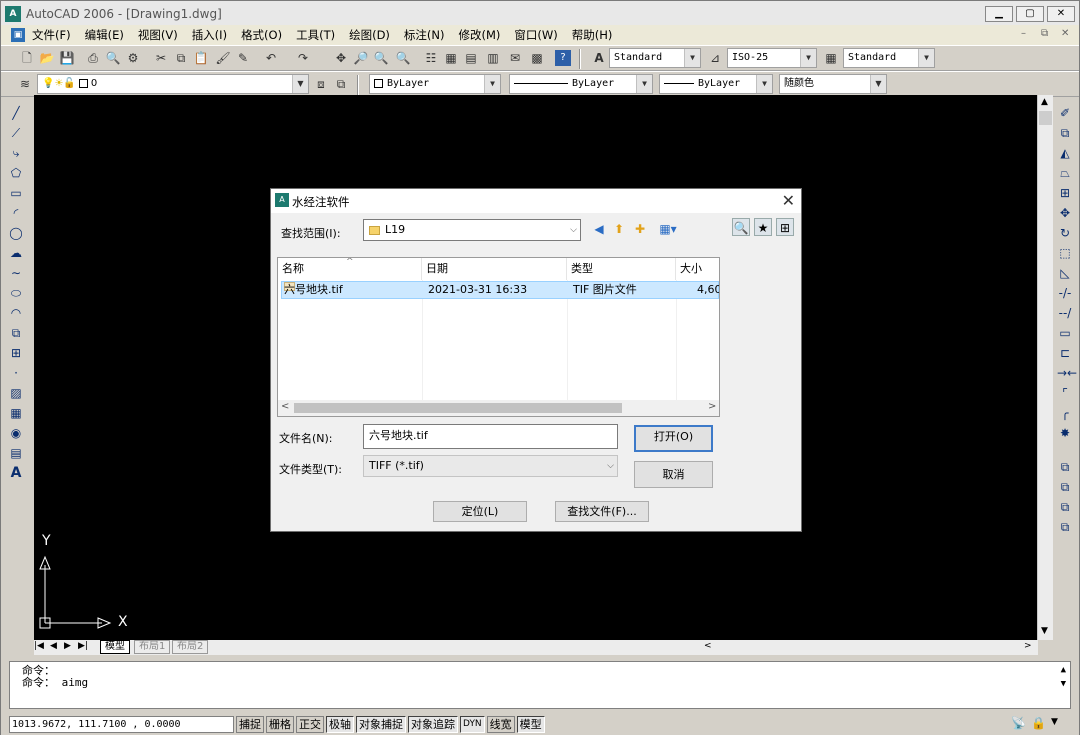 This screenshot has width=1080, height=735. What do you see at coordinates (490, 466) in the screenshot?
I see `filetype-select: TIFF (*.tif) ⌵` at bounding box center [490, 466].